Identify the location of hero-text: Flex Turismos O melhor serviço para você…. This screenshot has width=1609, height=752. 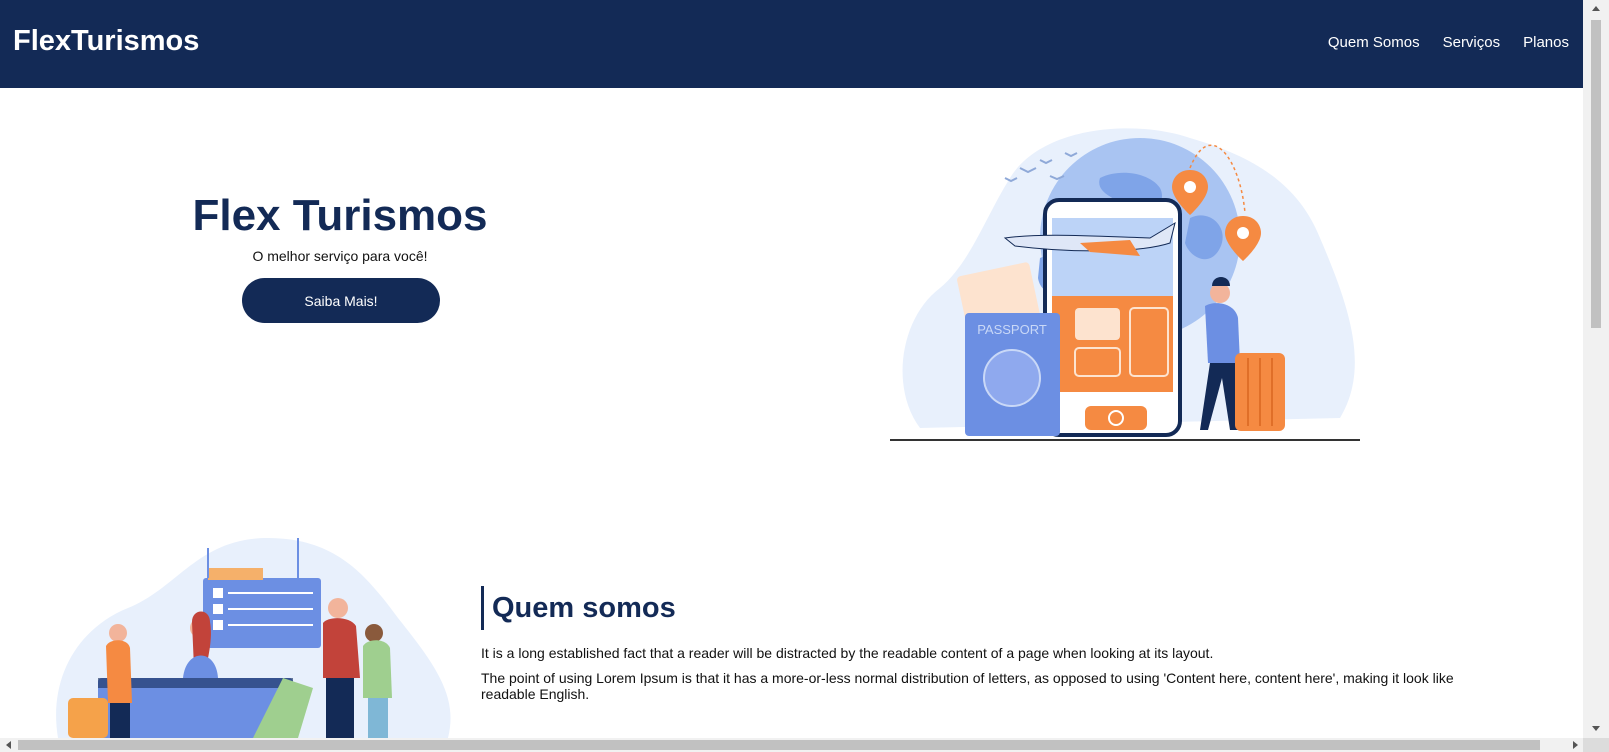
(340, 227).